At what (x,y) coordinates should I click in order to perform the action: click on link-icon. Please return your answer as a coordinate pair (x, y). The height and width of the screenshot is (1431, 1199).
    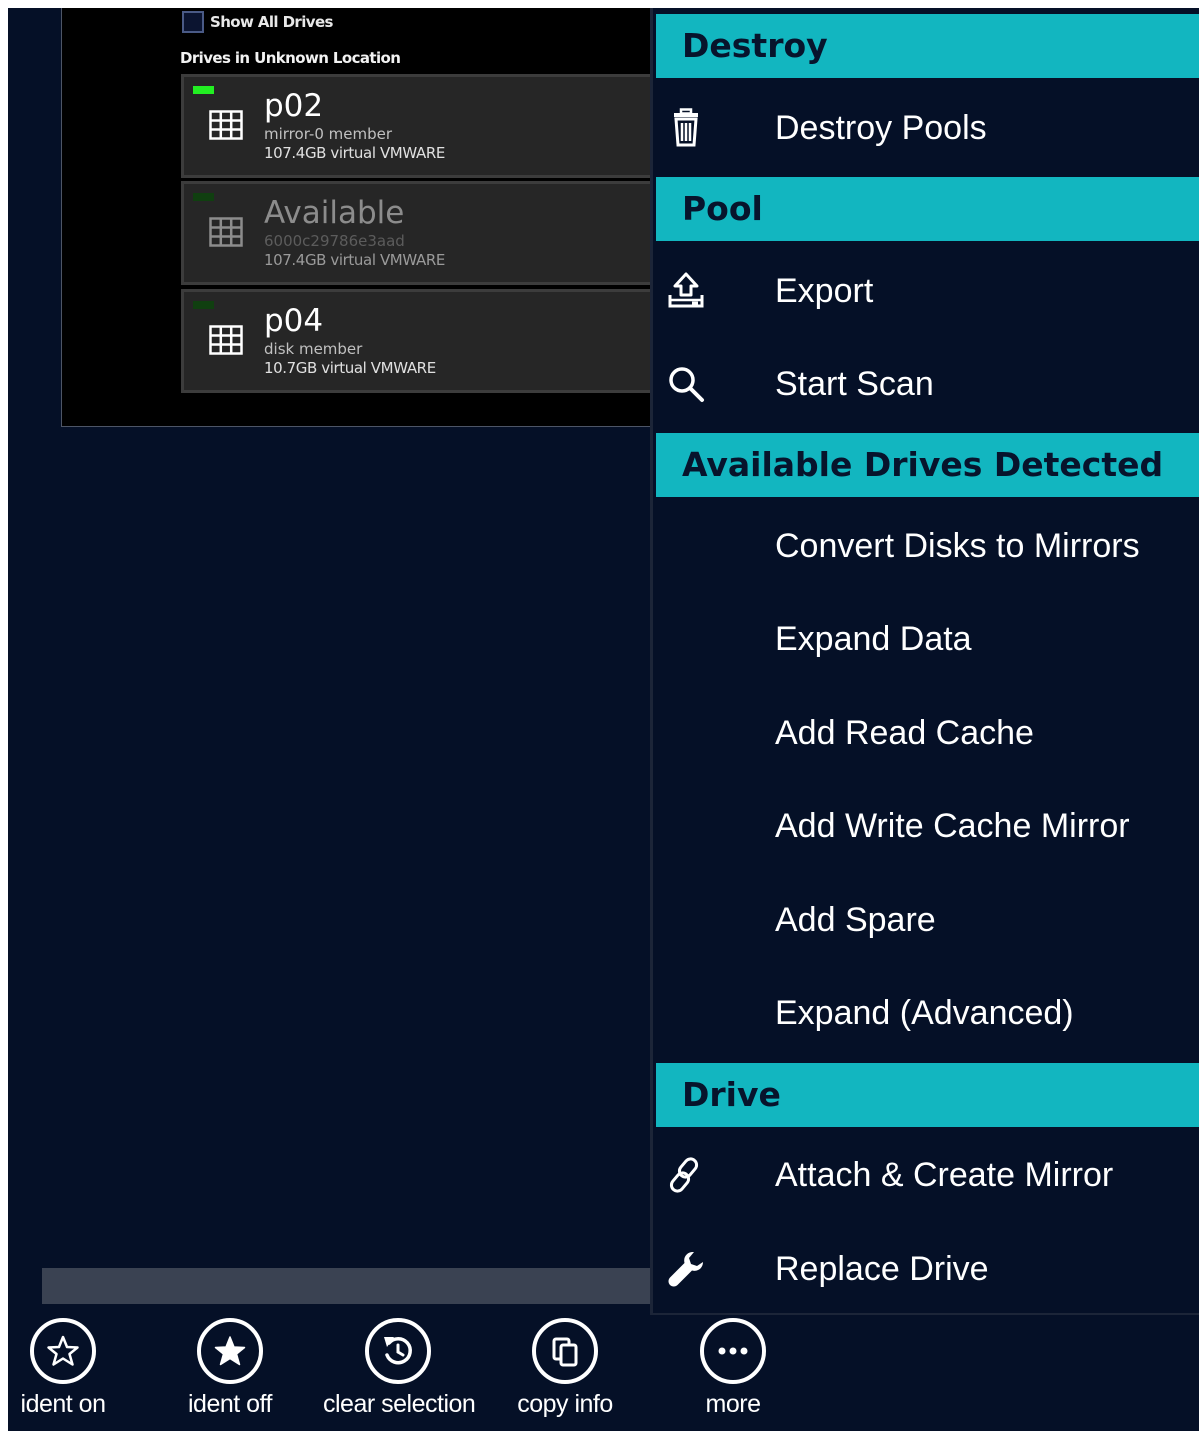
    Looking at the image, I should click on (684, 1175).